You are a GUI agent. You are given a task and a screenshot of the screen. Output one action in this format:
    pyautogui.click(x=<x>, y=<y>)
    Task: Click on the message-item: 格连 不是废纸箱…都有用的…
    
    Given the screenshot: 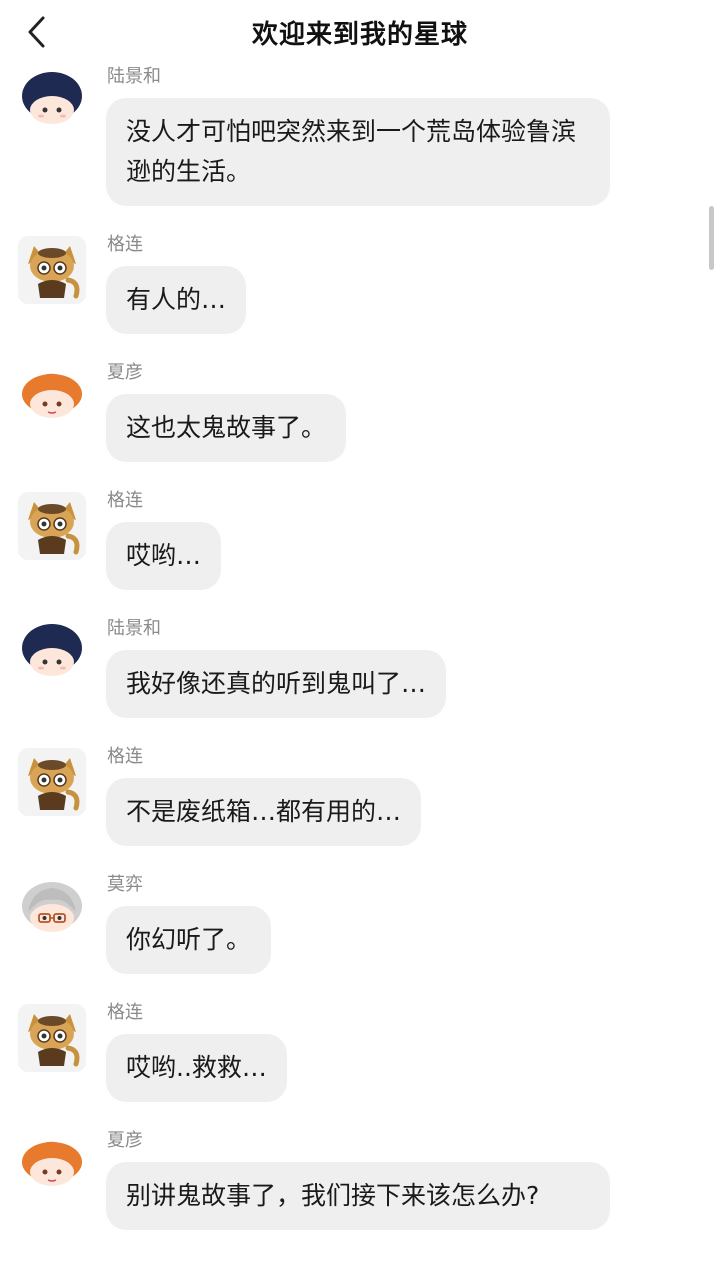 What is the action you would take?
    pyautogui.click(x=360, y=794)
    